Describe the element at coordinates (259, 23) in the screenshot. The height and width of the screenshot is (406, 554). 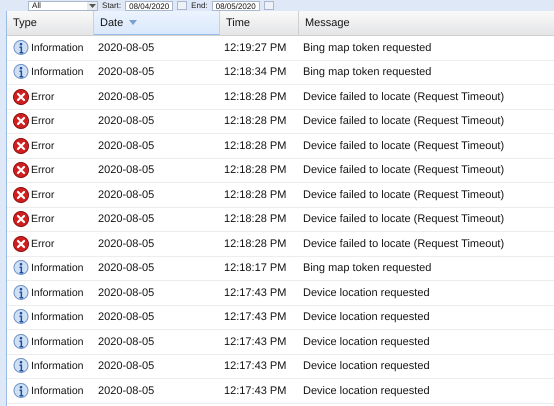
I see `column-header: Time` at that location.